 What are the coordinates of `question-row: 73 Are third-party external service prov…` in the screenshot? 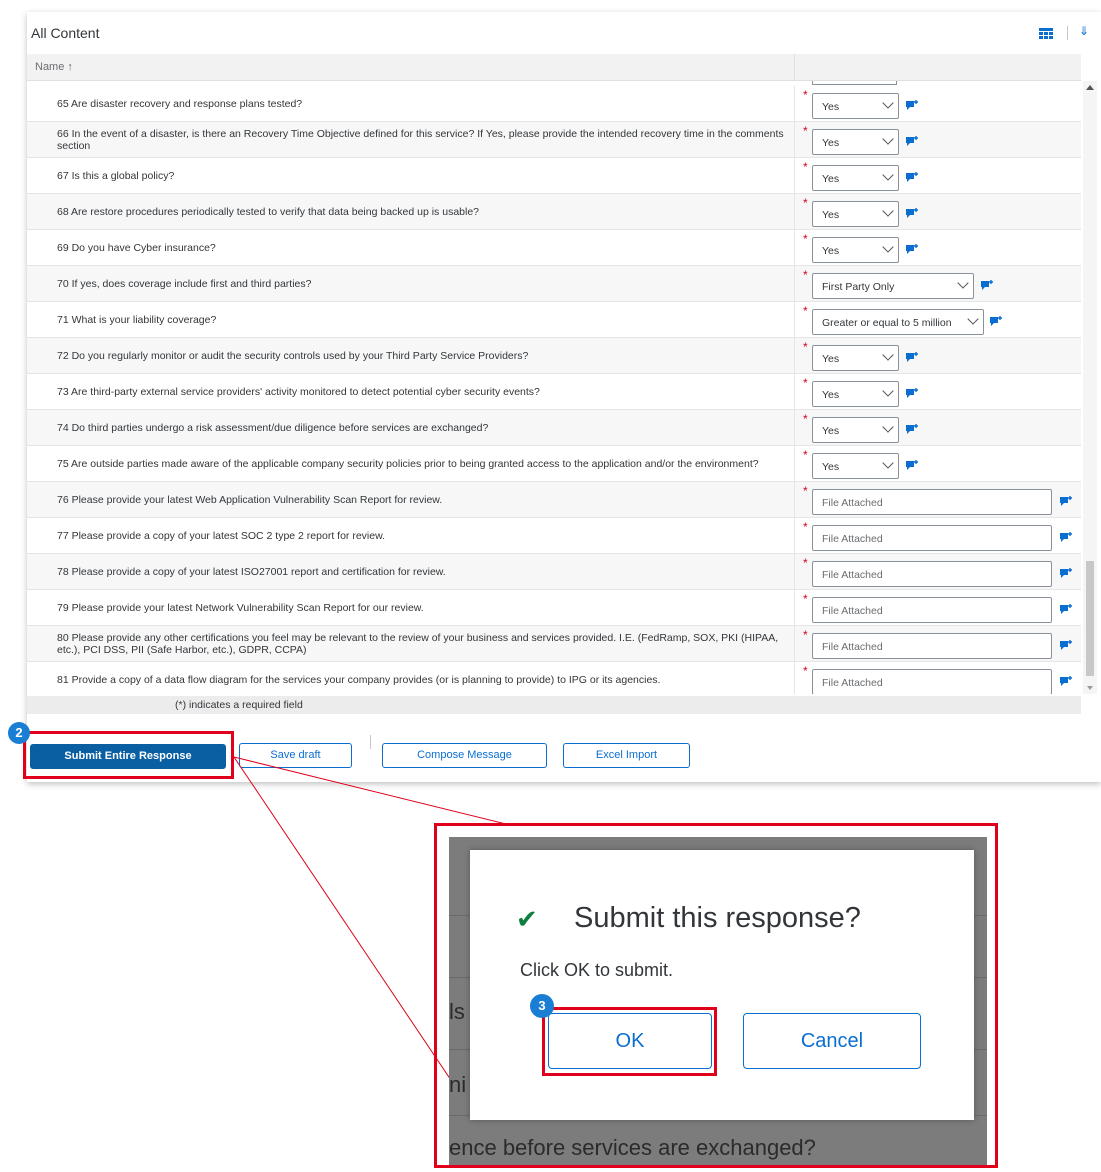 It's located at (554, 392).